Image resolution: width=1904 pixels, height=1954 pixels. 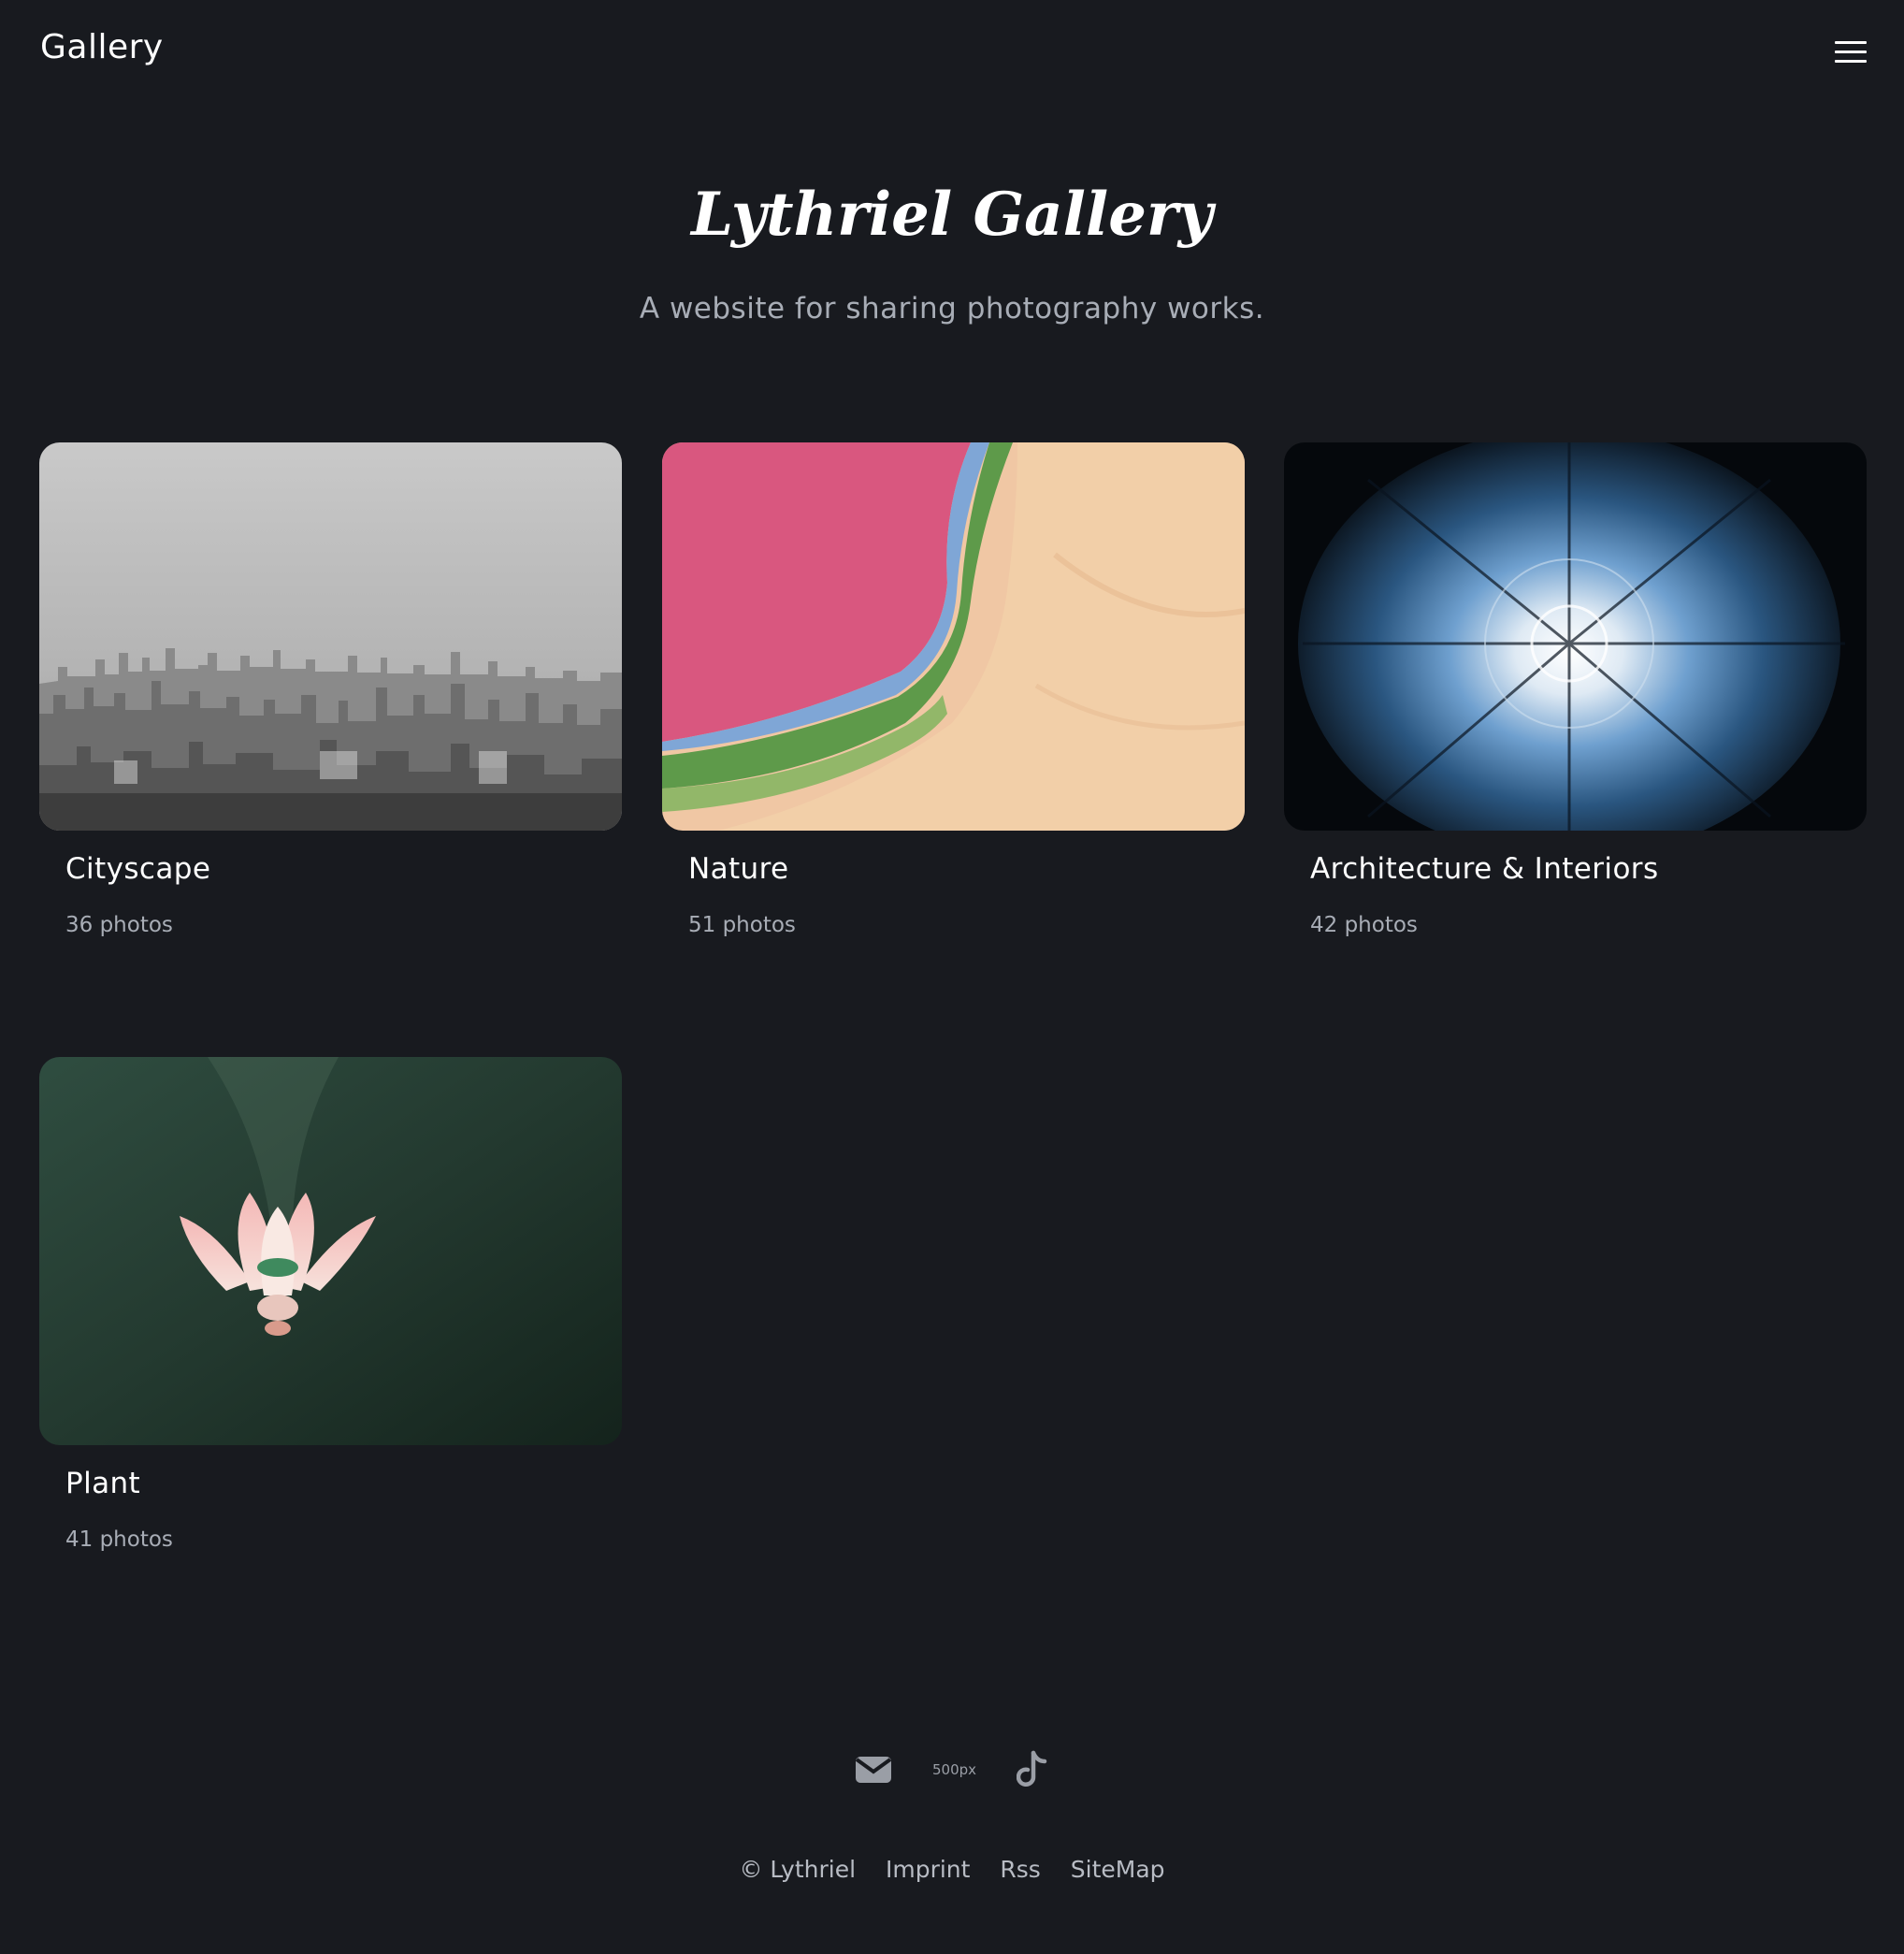 I want to click on page-subtitle: A website for sharing photography works., so click(x=952, y=309).